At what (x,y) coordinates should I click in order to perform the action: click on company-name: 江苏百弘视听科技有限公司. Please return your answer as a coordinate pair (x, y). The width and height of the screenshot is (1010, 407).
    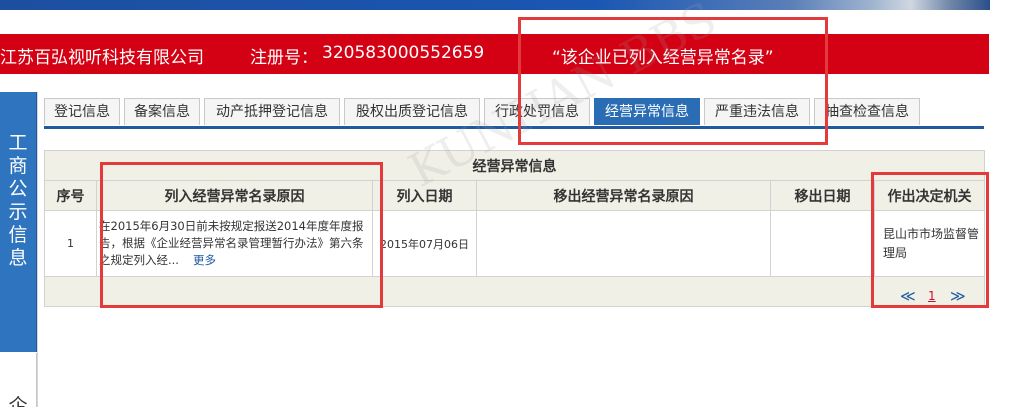
    Looking at the image, I should click on (102, 58).